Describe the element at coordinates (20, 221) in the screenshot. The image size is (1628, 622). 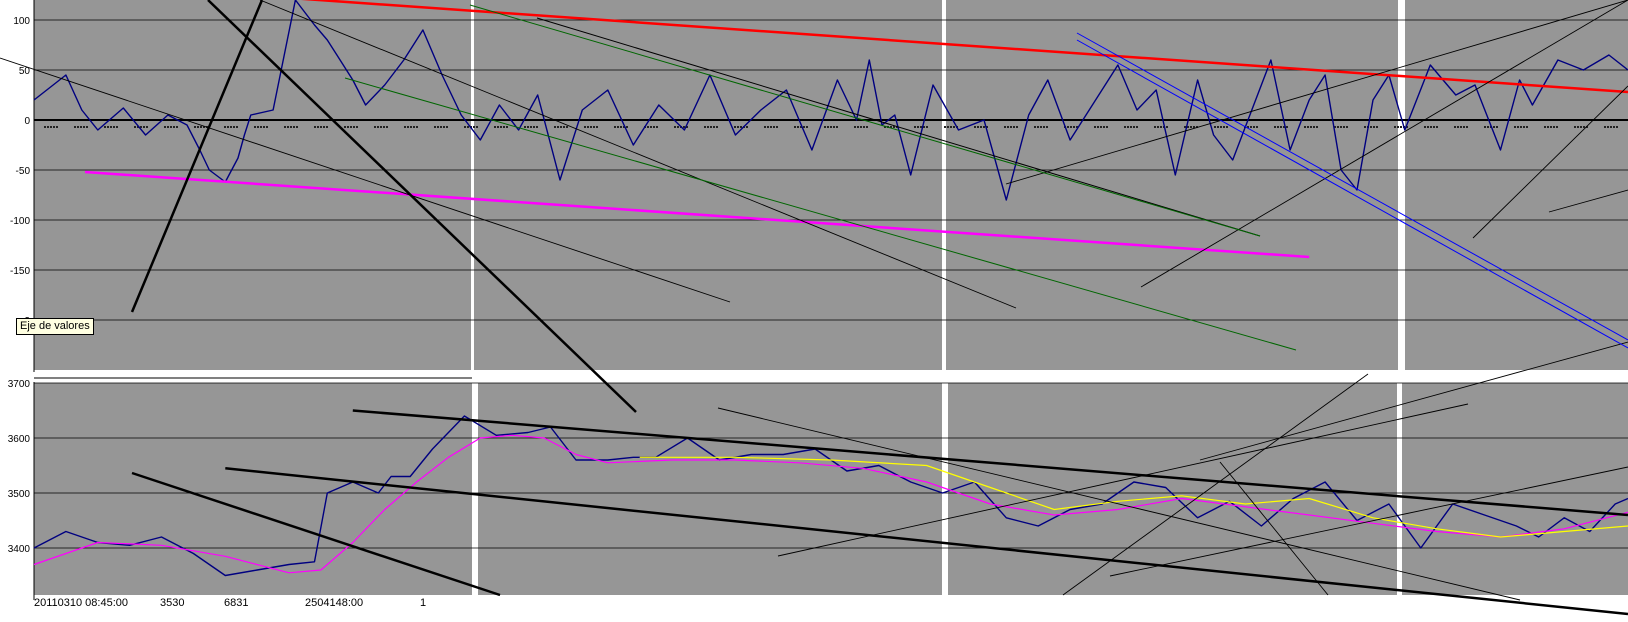
I see `top-y-tick-label: -100` at that location.